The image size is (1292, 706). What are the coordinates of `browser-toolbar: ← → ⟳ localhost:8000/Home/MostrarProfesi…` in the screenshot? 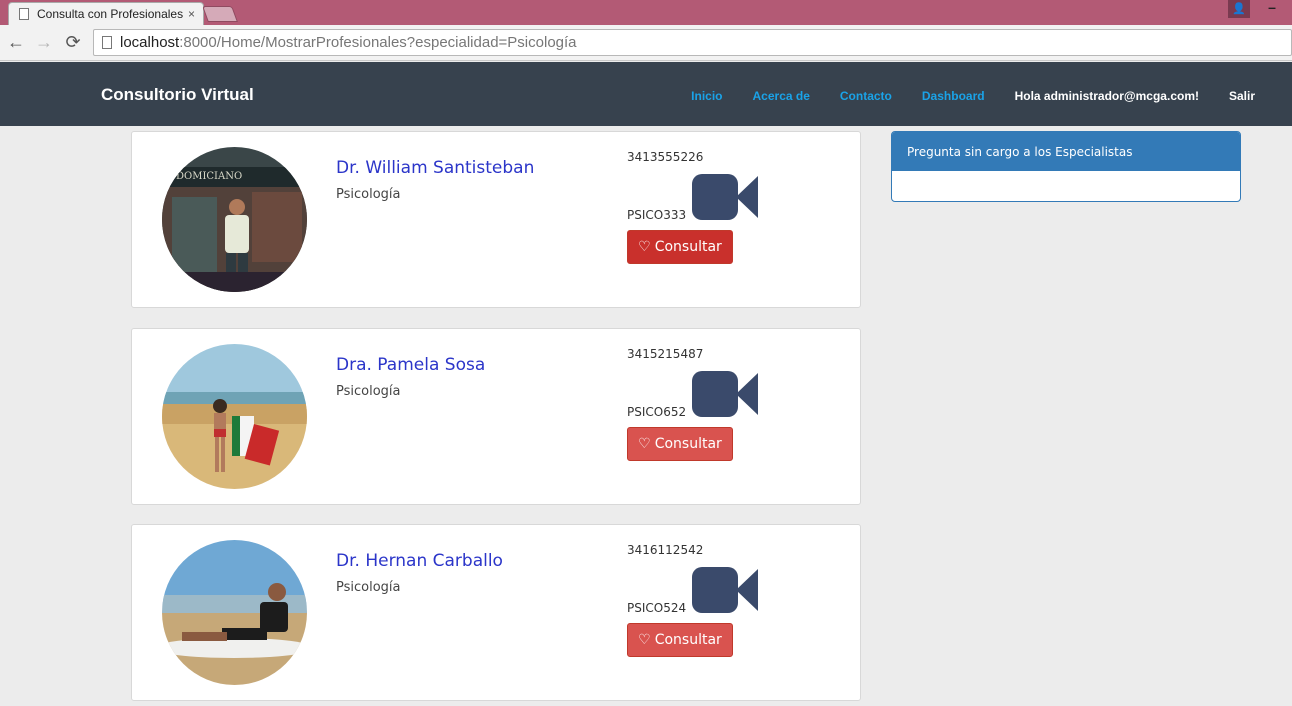 It's located at (646, 43).